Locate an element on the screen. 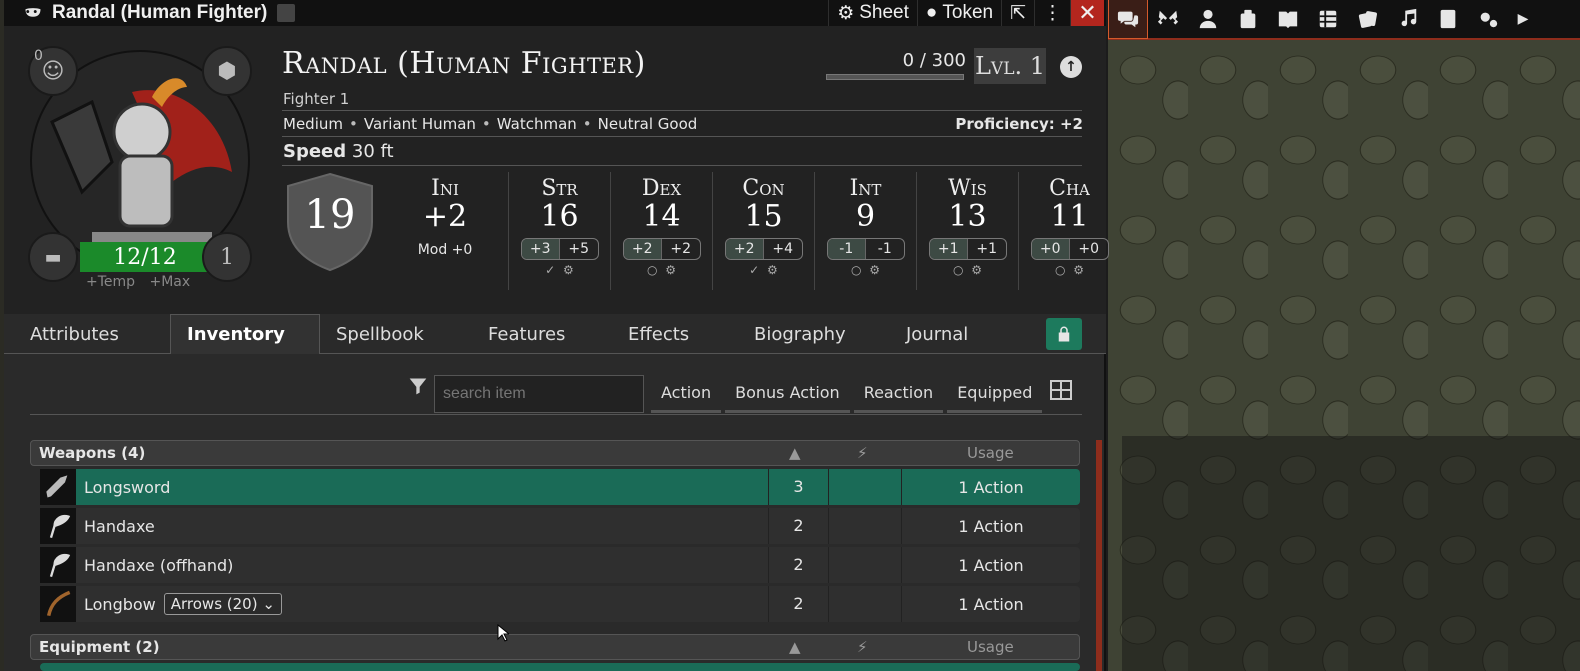 The image size is (1580, 671). level-up-button: ↑ is located at coordinates (1071, 67).